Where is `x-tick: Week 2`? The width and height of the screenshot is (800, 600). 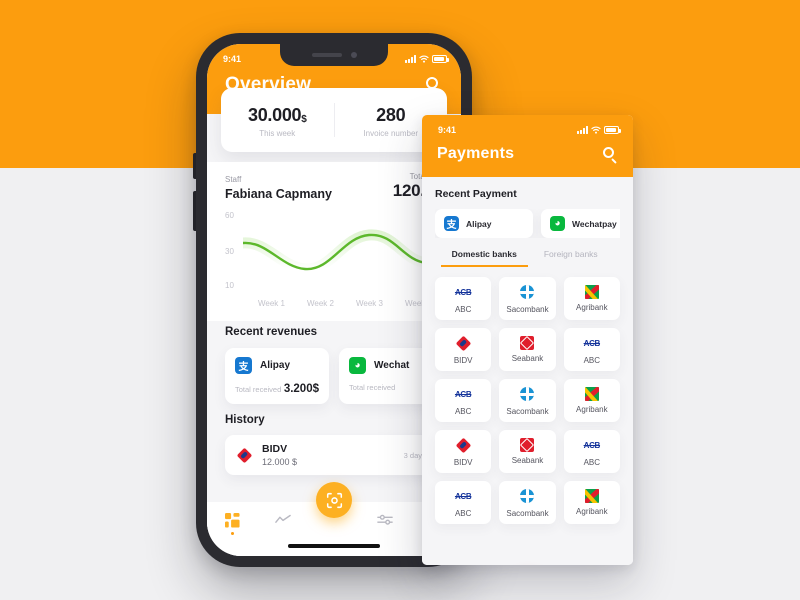 x-tick: Week 2 is located at coordinates (320, 303).